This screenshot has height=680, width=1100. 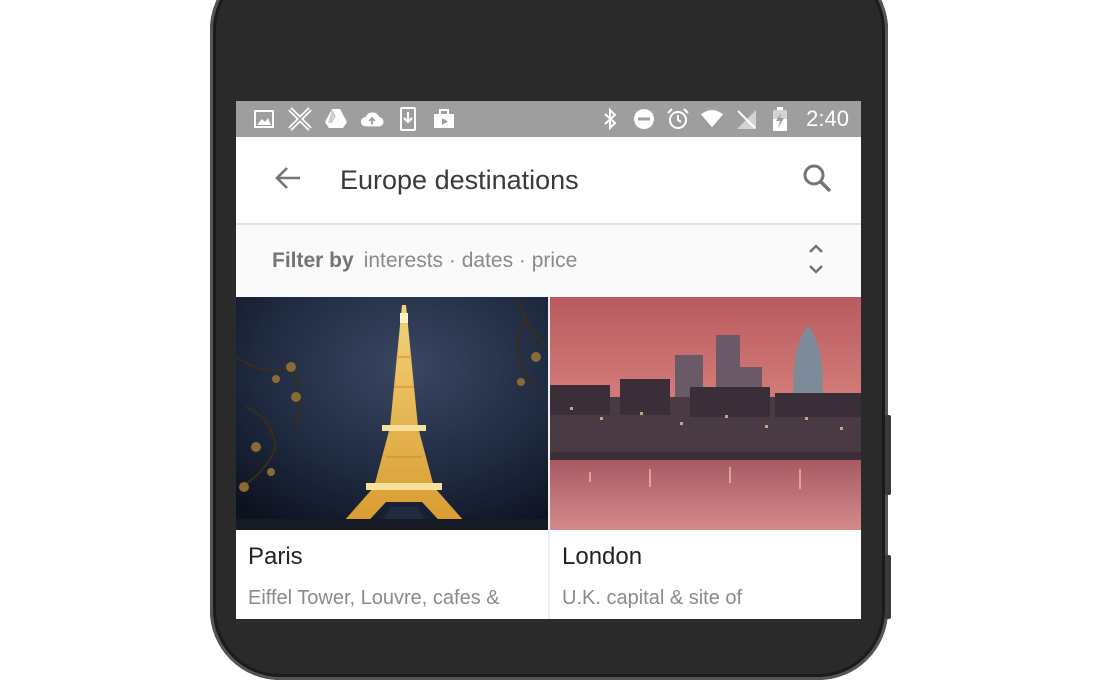 I want to click on app-x-icon, so click(x=300, y=119).